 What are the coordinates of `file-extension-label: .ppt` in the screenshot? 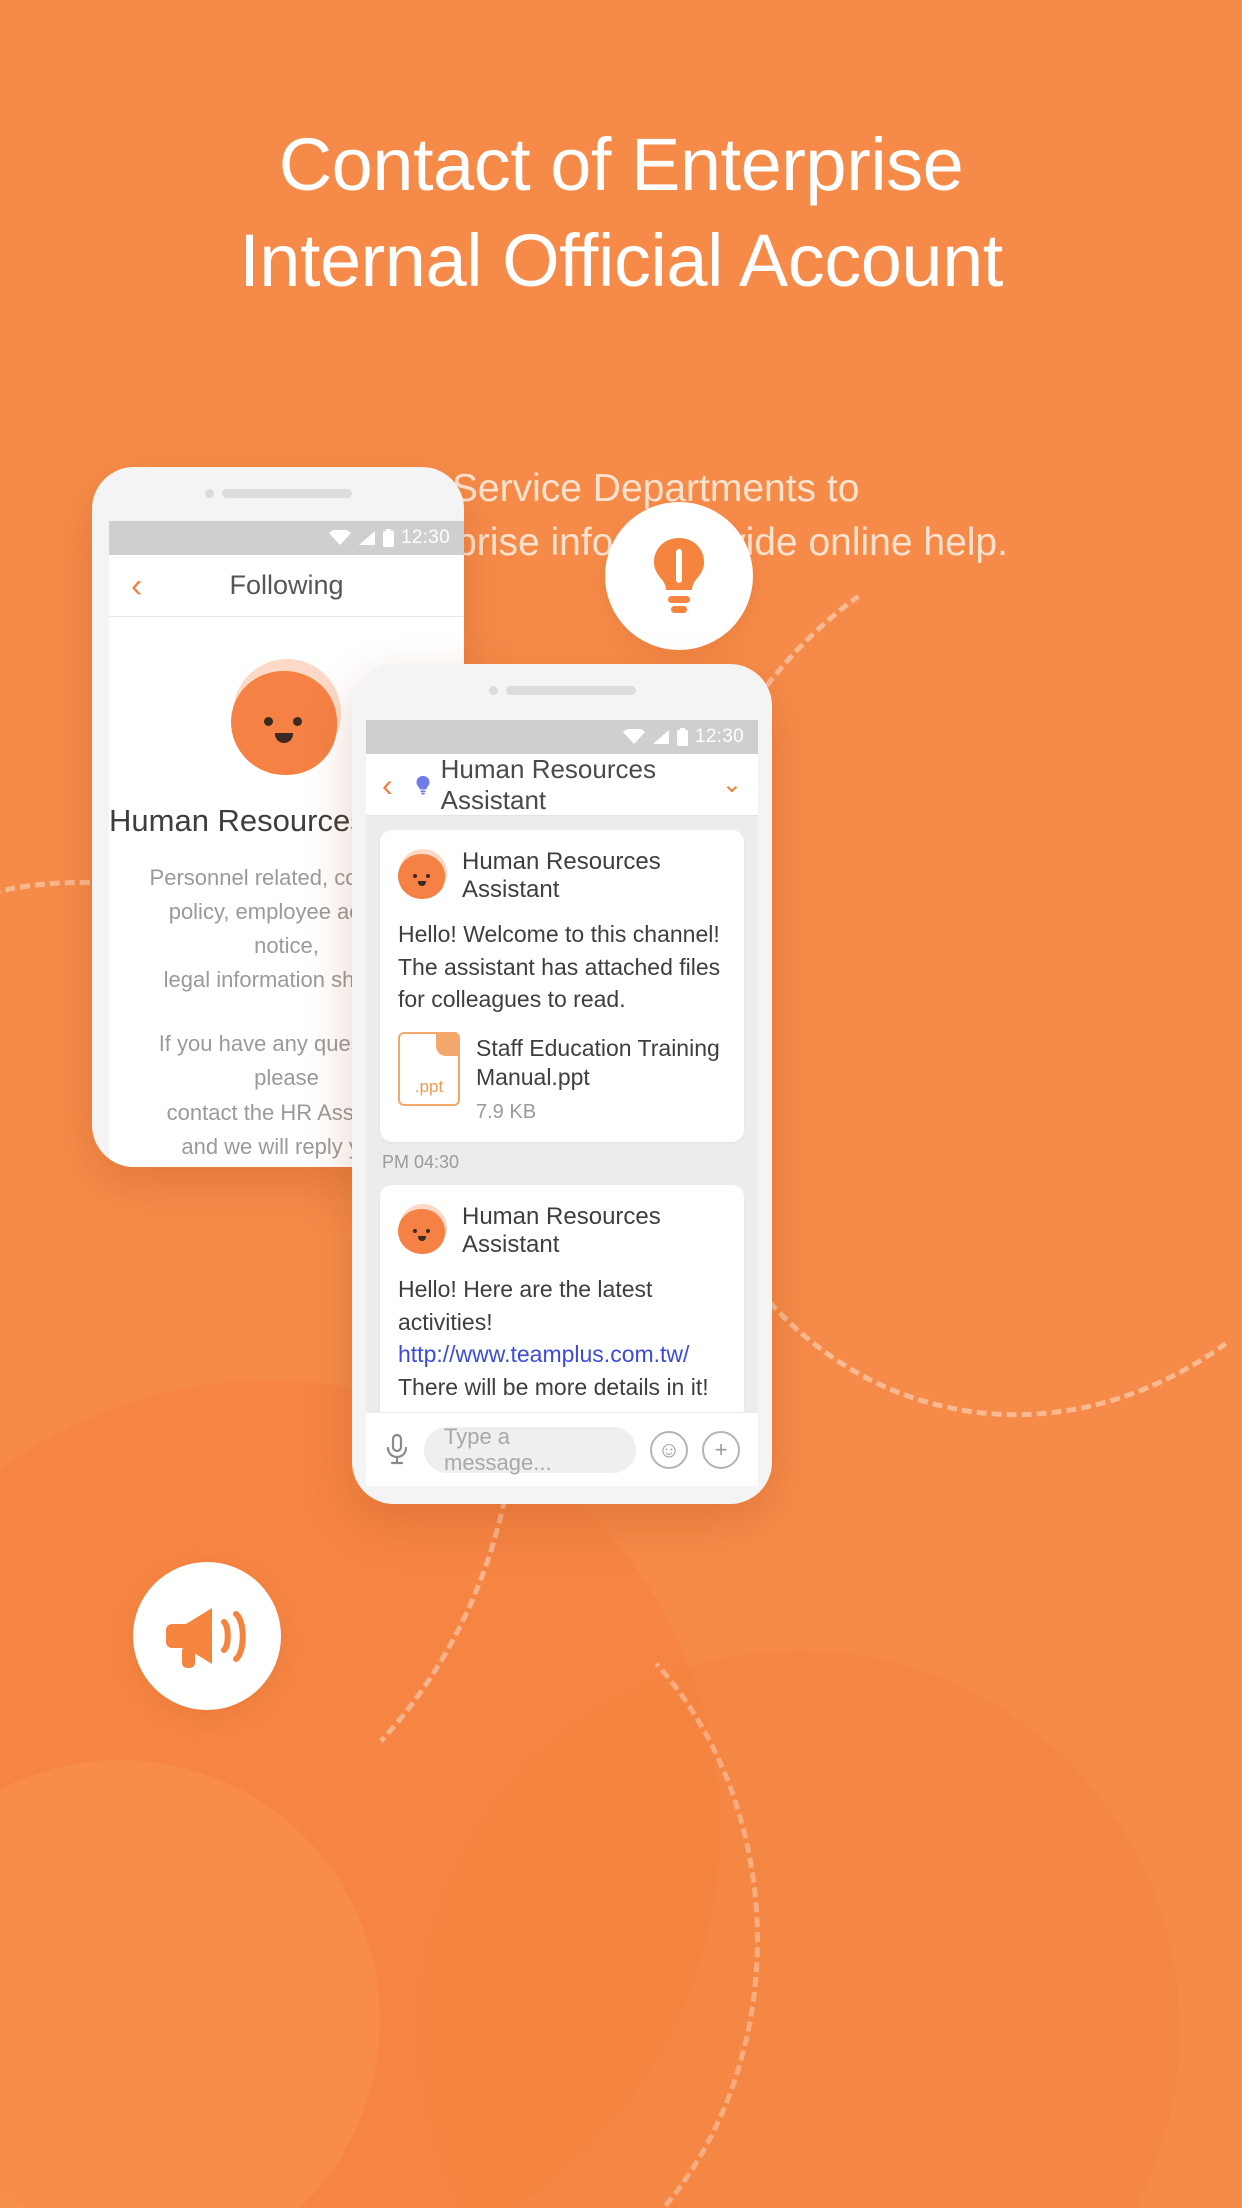 It's located at (429, 1086).